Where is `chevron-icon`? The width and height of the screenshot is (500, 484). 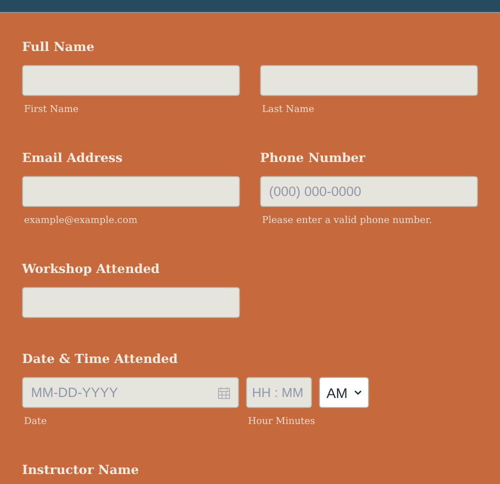 chevron-icon is located at coordinates (358, 392).